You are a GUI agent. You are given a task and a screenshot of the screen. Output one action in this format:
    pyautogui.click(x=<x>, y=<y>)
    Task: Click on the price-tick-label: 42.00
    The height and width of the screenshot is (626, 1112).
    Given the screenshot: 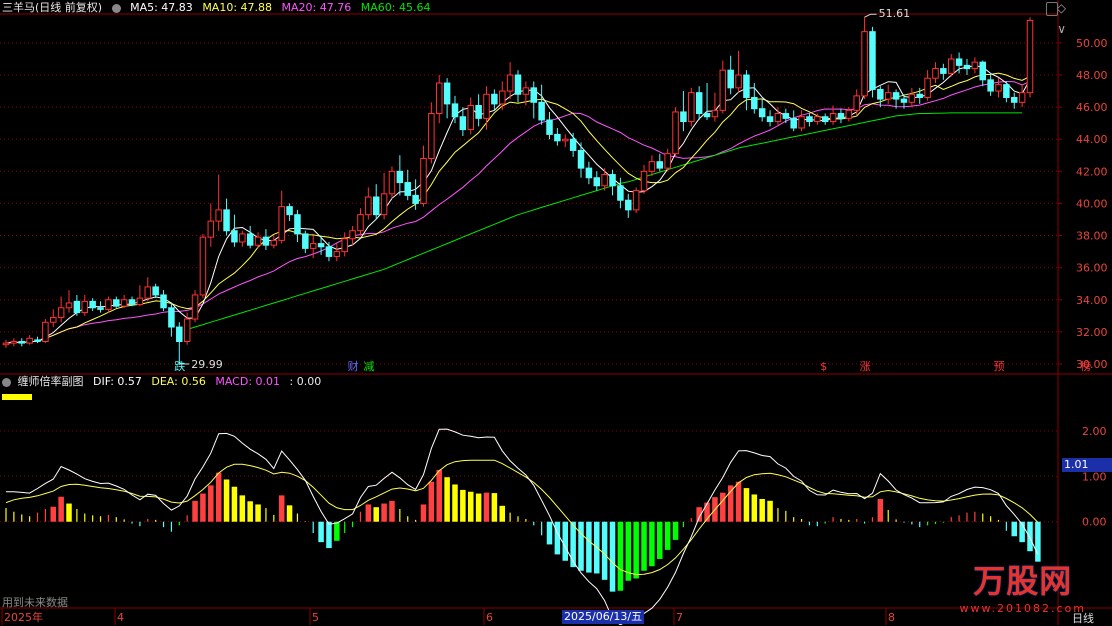 What is the action you would take?
    pyautogui.click(x=1092, y=171)
    